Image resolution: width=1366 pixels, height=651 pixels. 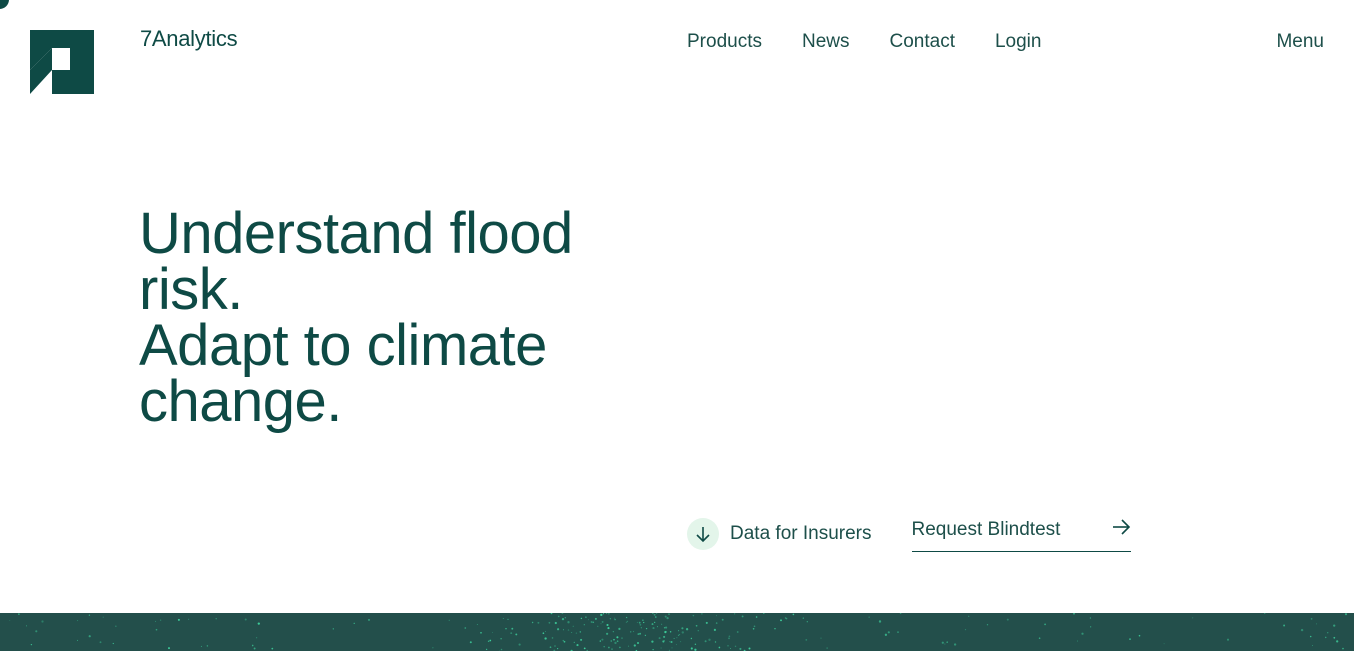 I want to click on request-blindtest-button: Request Blindtest, so click(x=1021, y=533).